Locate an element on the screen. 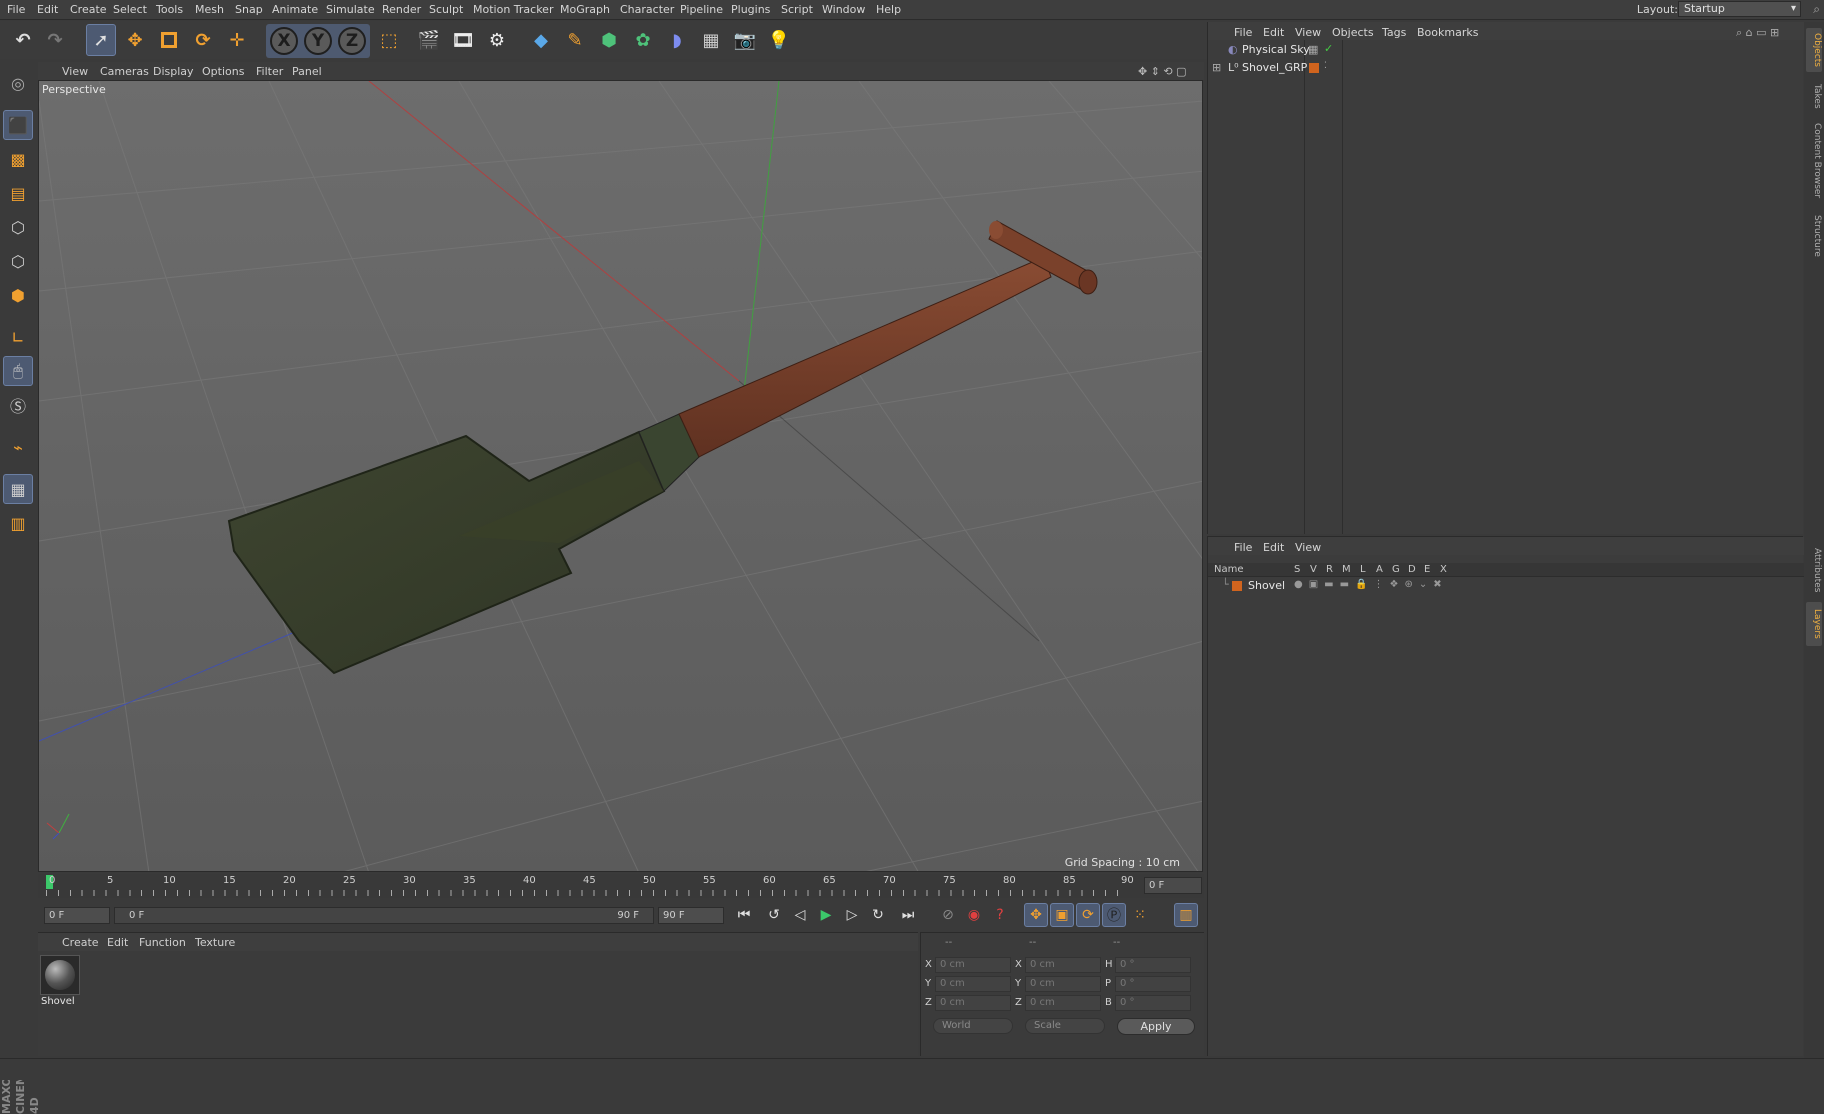 The image size is (1824, 1114). menu-mesh: Mesh is located at coordinates (209, 9).